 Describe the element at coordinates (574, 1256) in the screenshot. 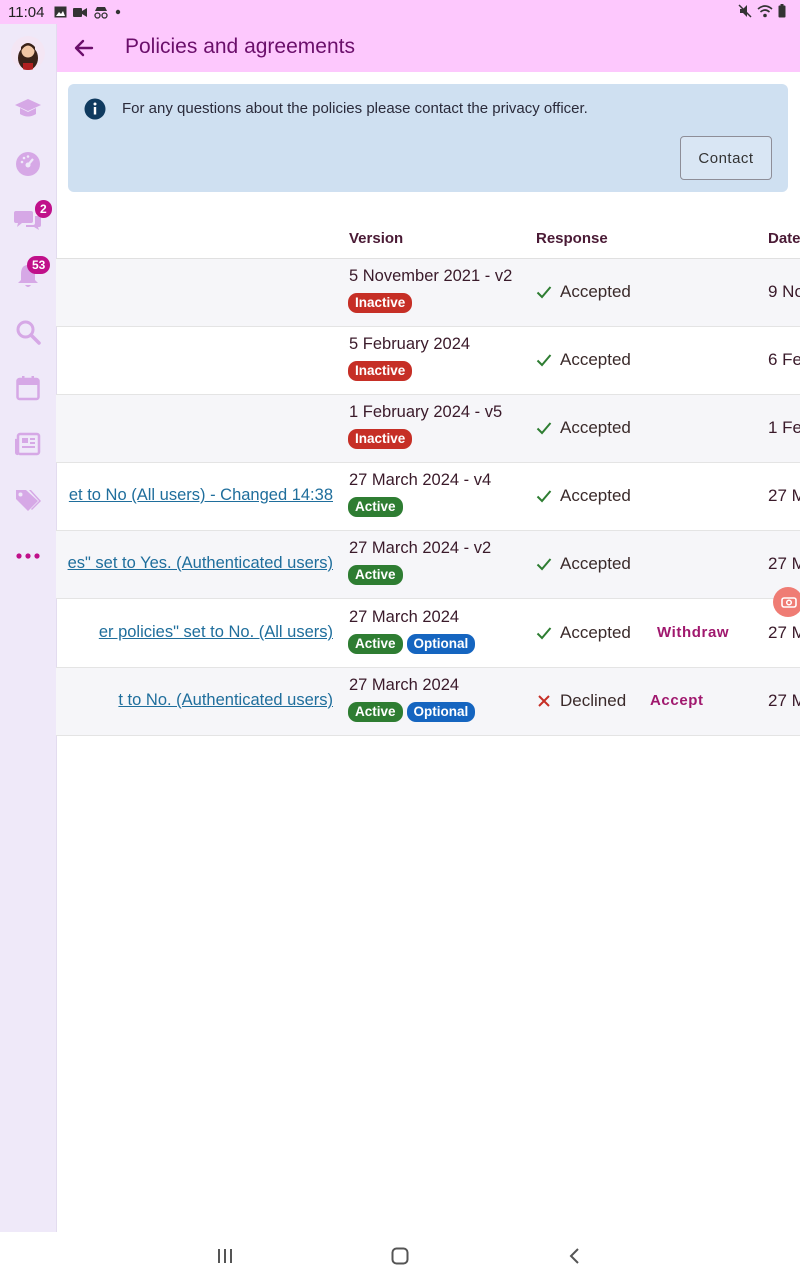

I see `back-icon` at that location.